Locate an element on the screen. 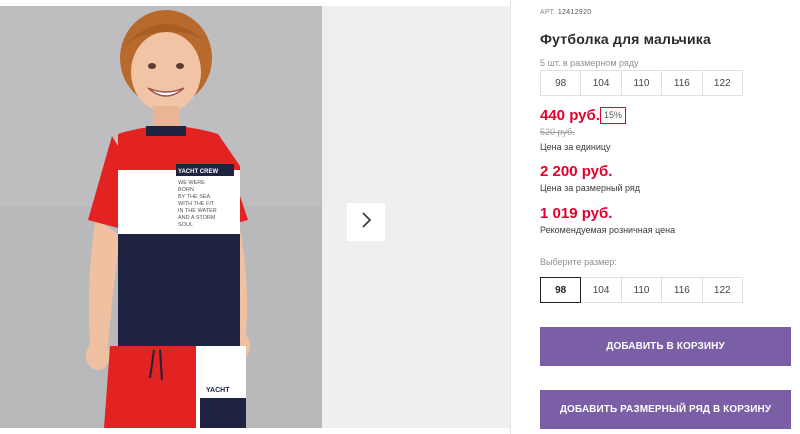 The height and width of the screenshot is (434, 800). set-price-caption: Цена за размерный ряд is located at coordinates (590, 188).